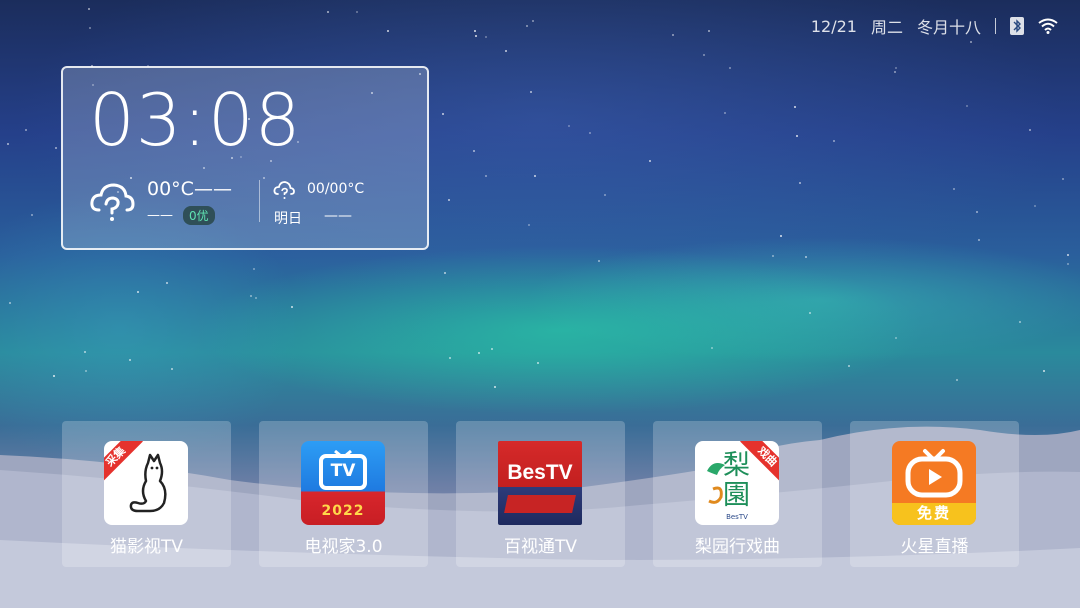  What do you see at coordinates (1048, 26) in the screenshot?
I see `wifi-icon` at bounding box center [1048, 26].